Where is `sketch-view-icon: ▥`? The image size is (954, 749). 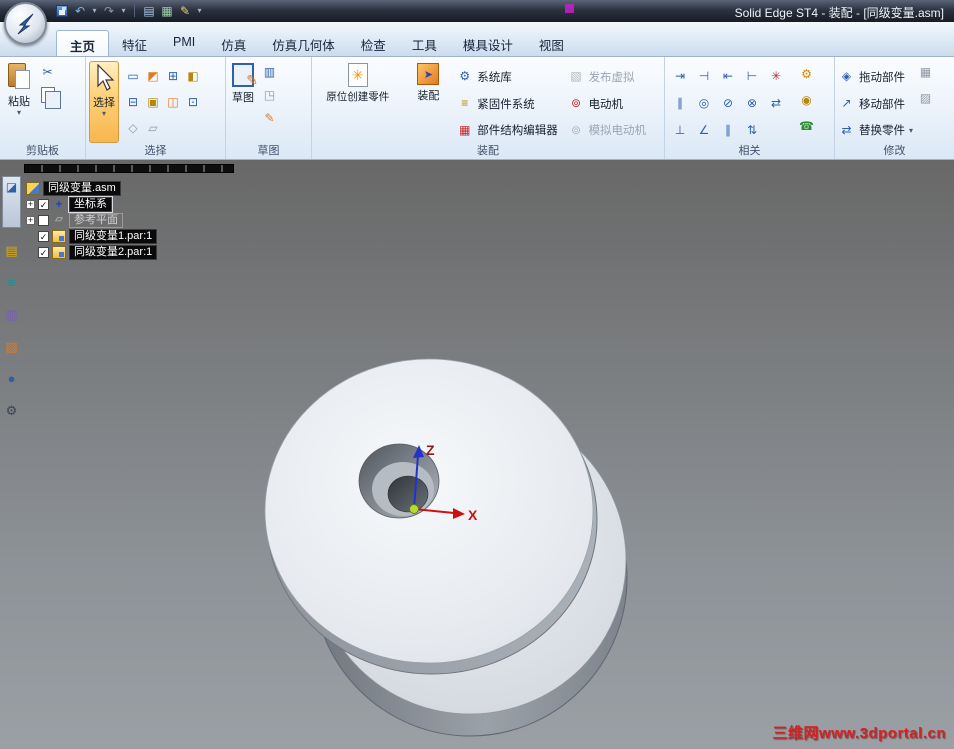
sketch-view-icon: ▥ is located at coordinates (269, 72).